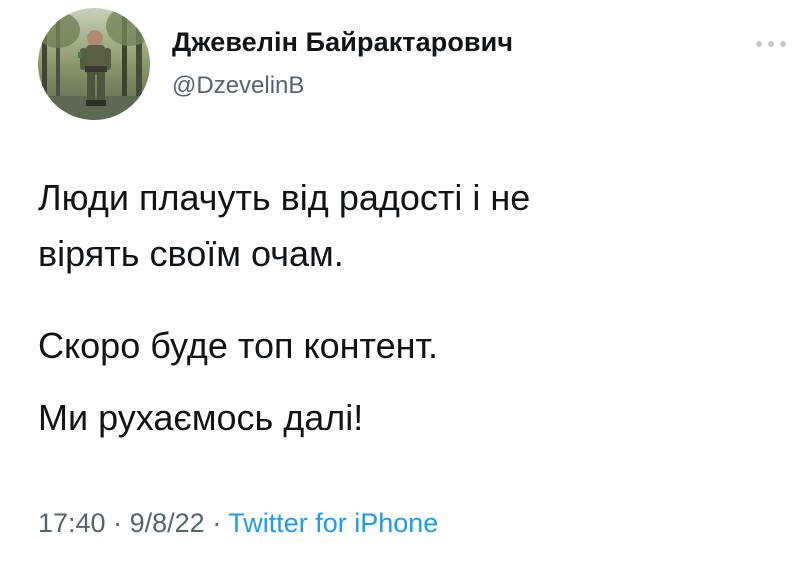 The width and height of the screenshot is (800, 571). I want to click on tweet-meta: 17:40 · 9/8/22 · Twitter for iPhone, so click(238, 523).